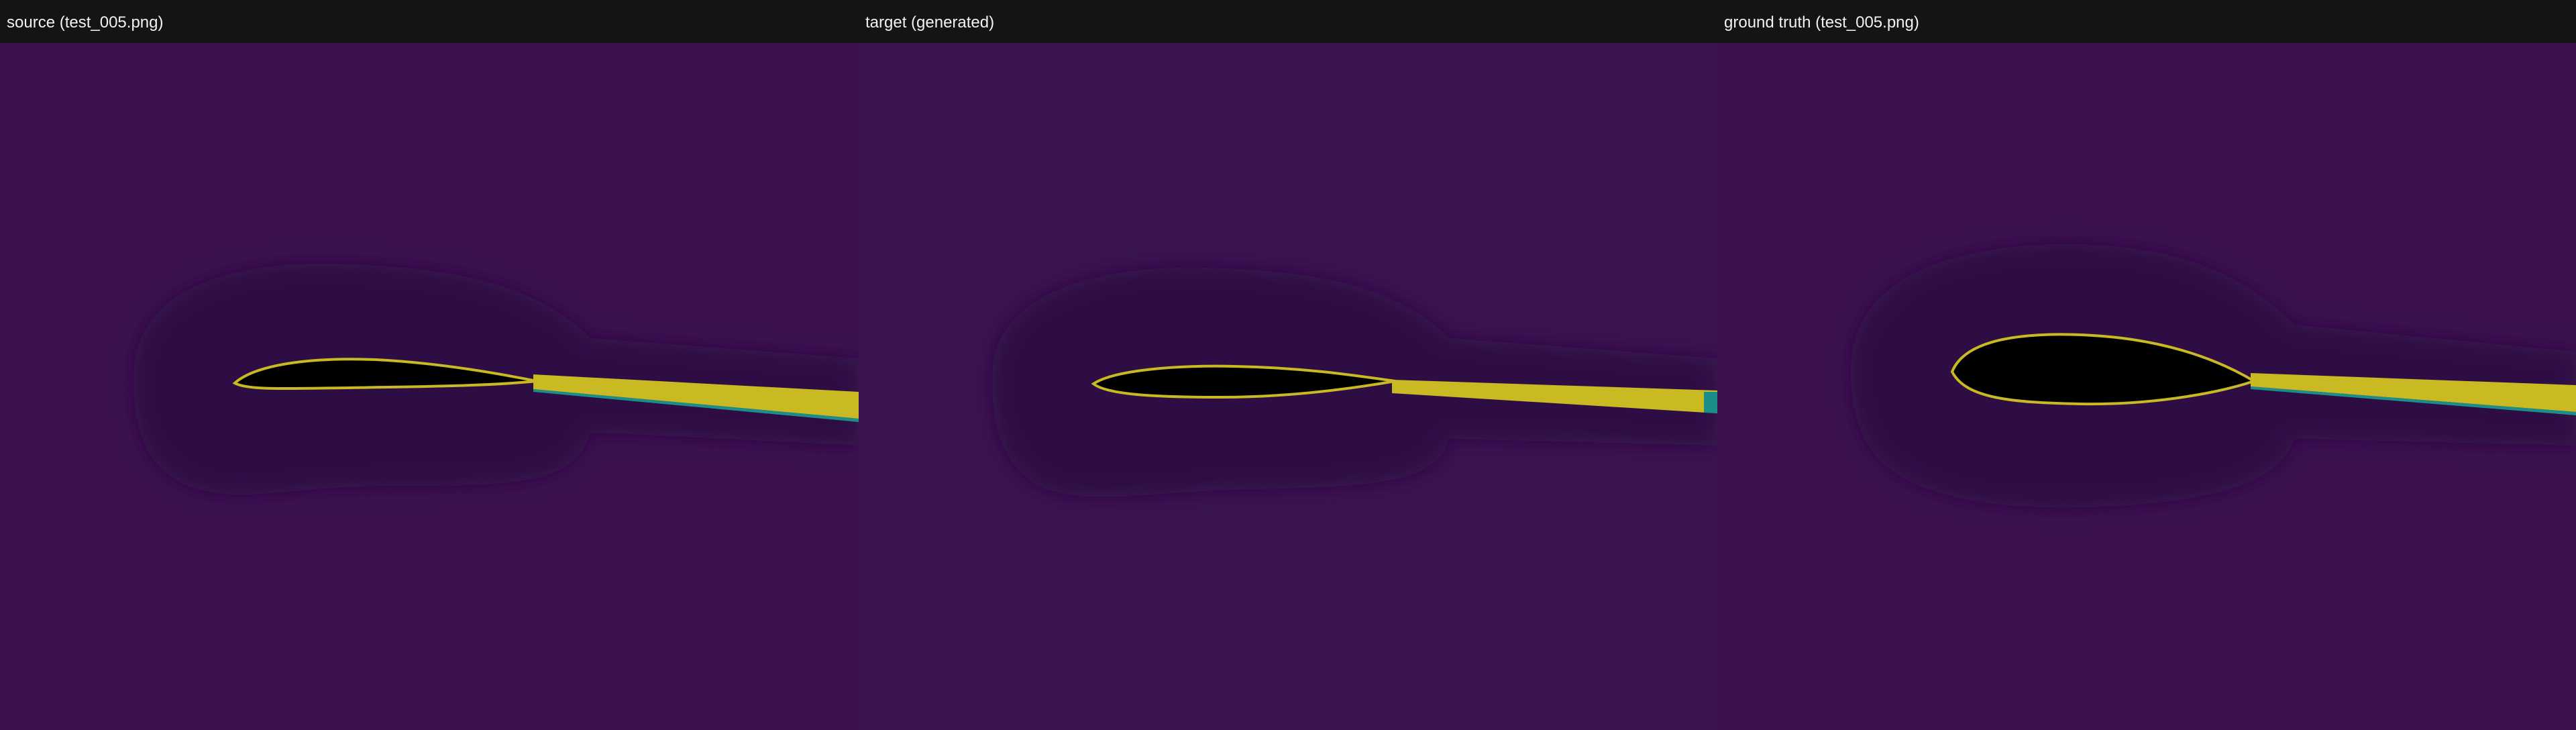  Describe the element at coordinates (930, 22) in the screenshot. I see `panel-title: target (generated)` at that location.